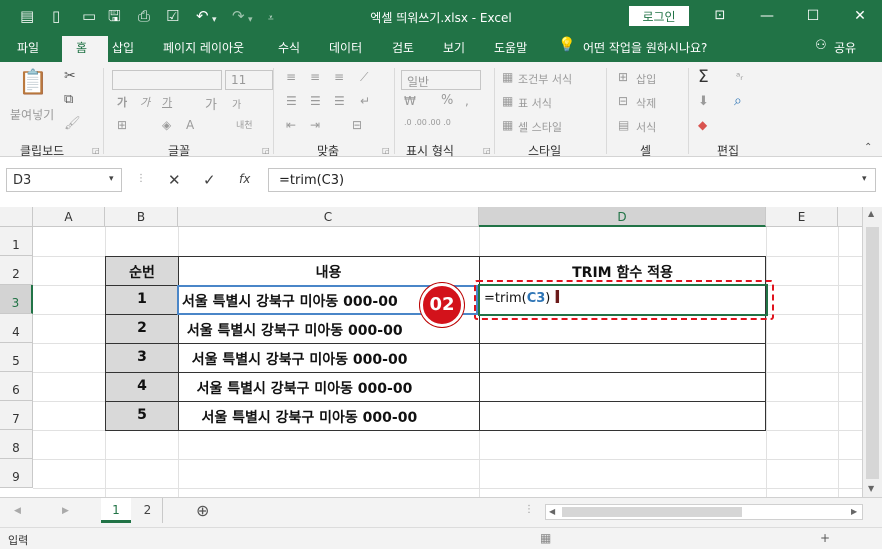 The width and height of the screenshot is (882, 549). Describe the element at coordinates (16, 386) in the screenshot. I see `row-header-6: 6` at that location.